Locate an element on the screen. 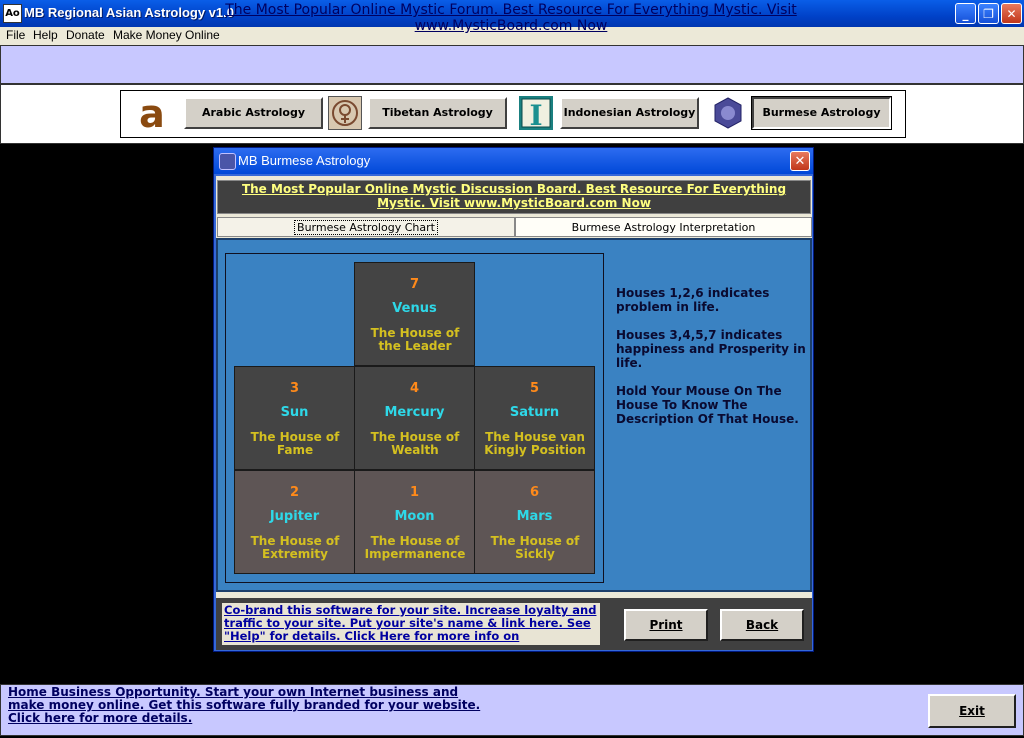  house-number: 4 is located at coordinates (414, 388).